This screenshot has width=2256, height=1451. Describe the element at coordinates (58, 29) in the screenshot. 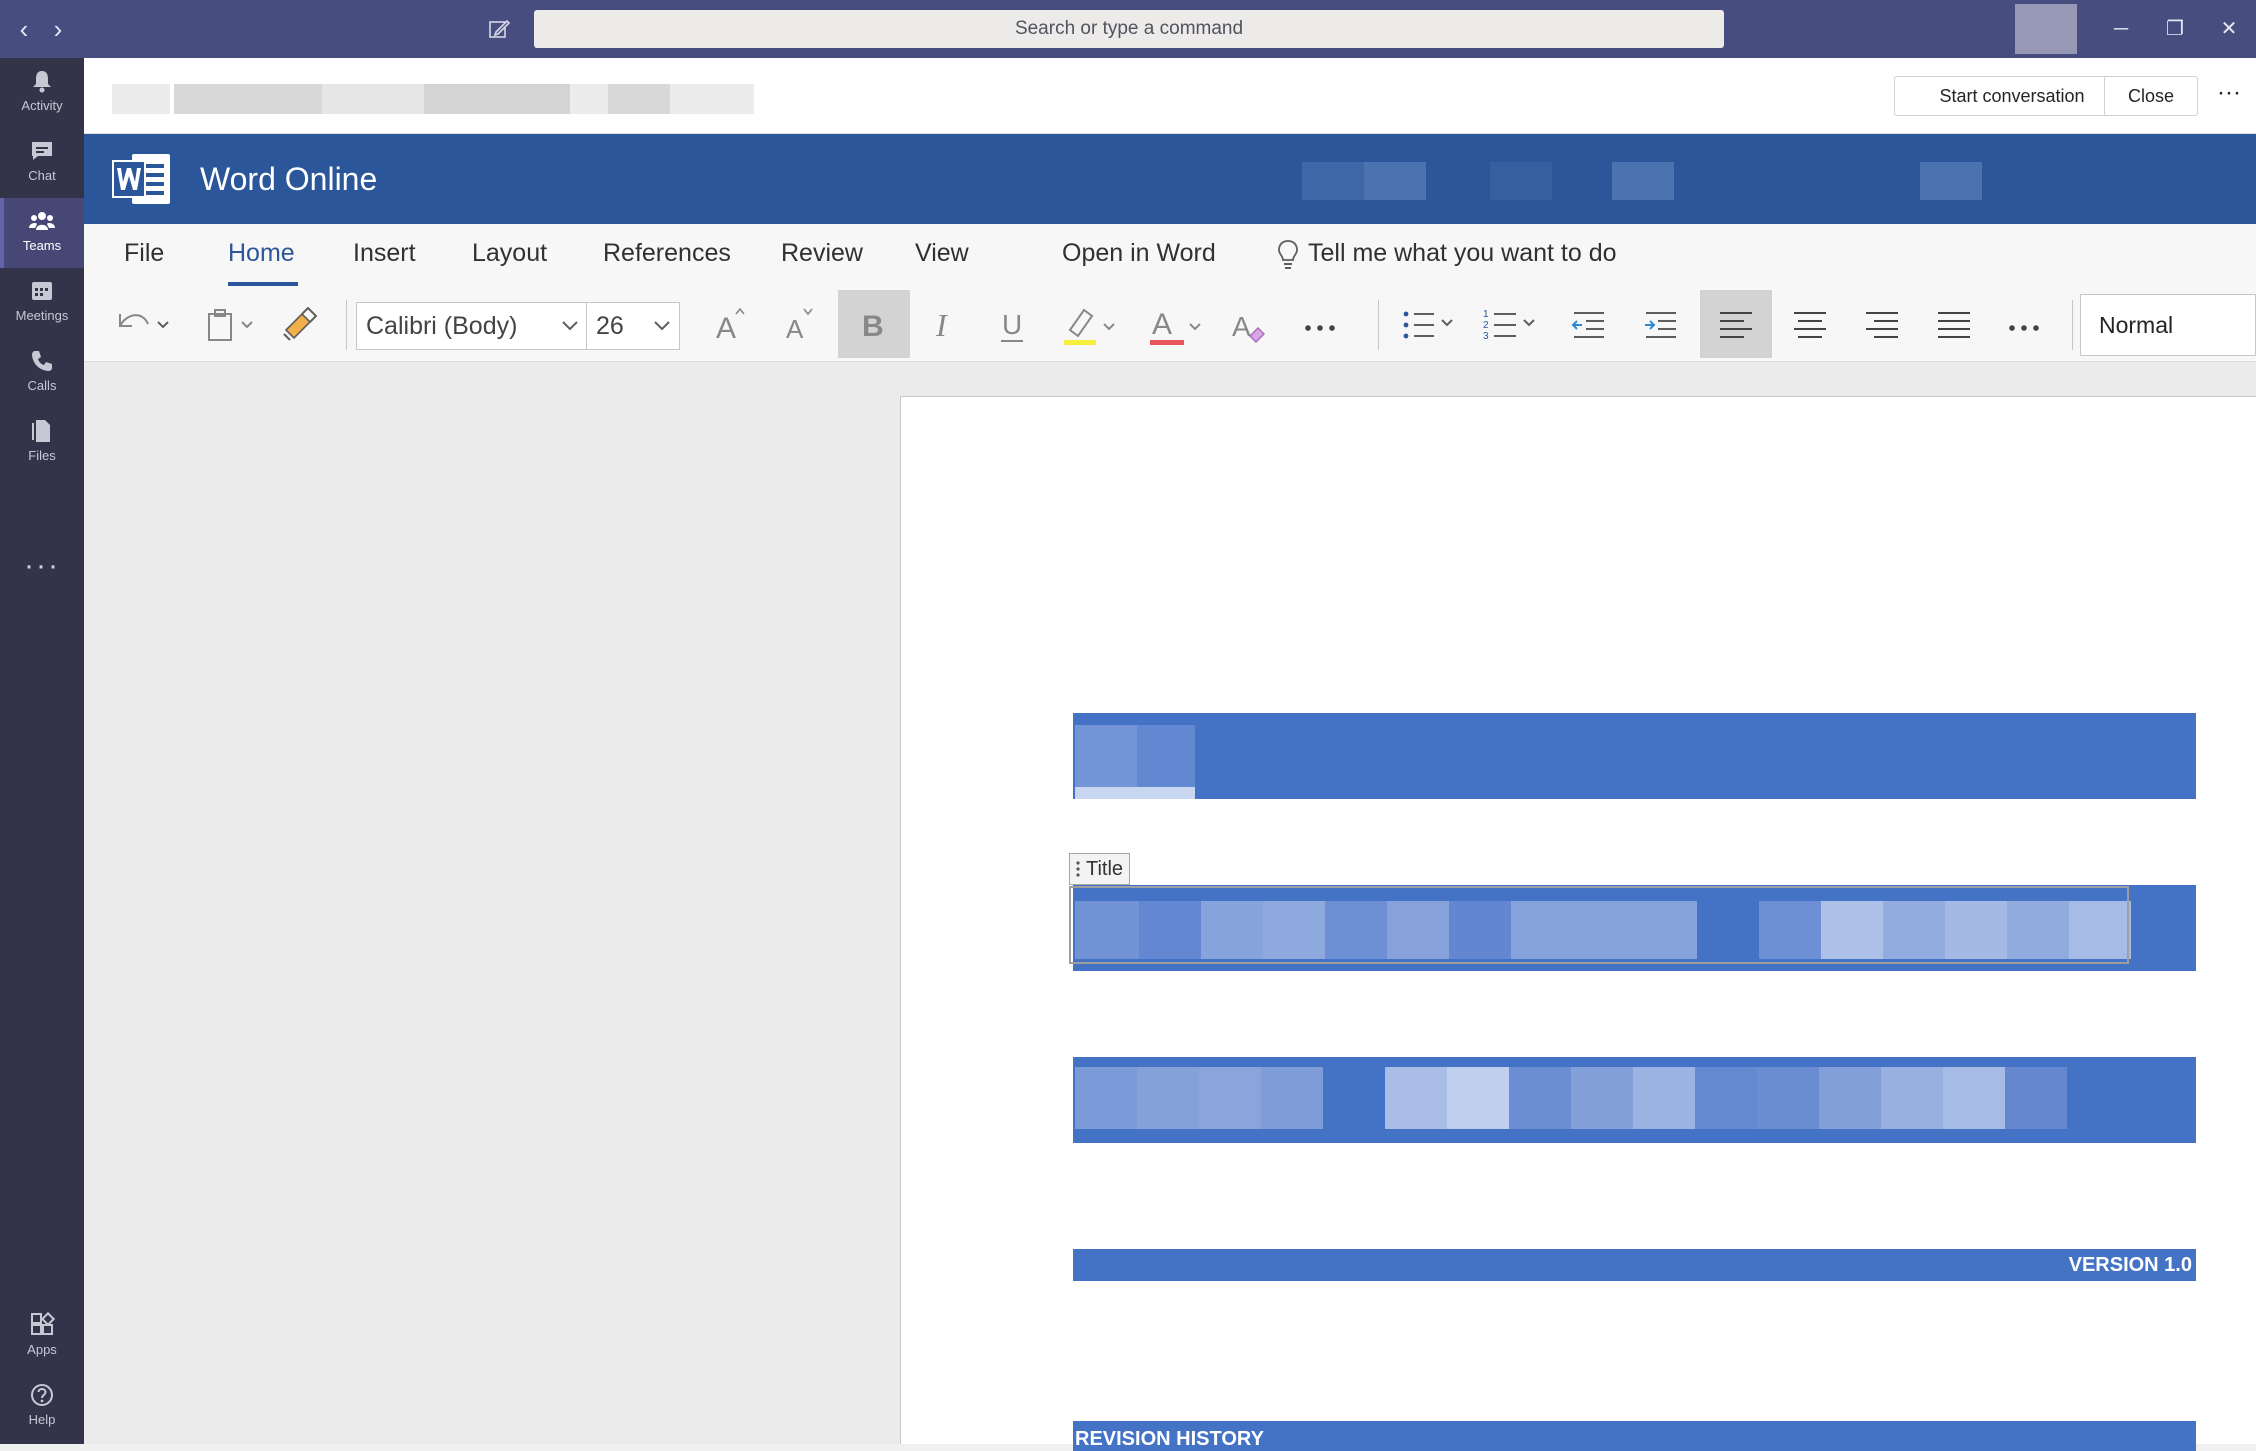

I see `forward-arrow-icon: ›` at that location.